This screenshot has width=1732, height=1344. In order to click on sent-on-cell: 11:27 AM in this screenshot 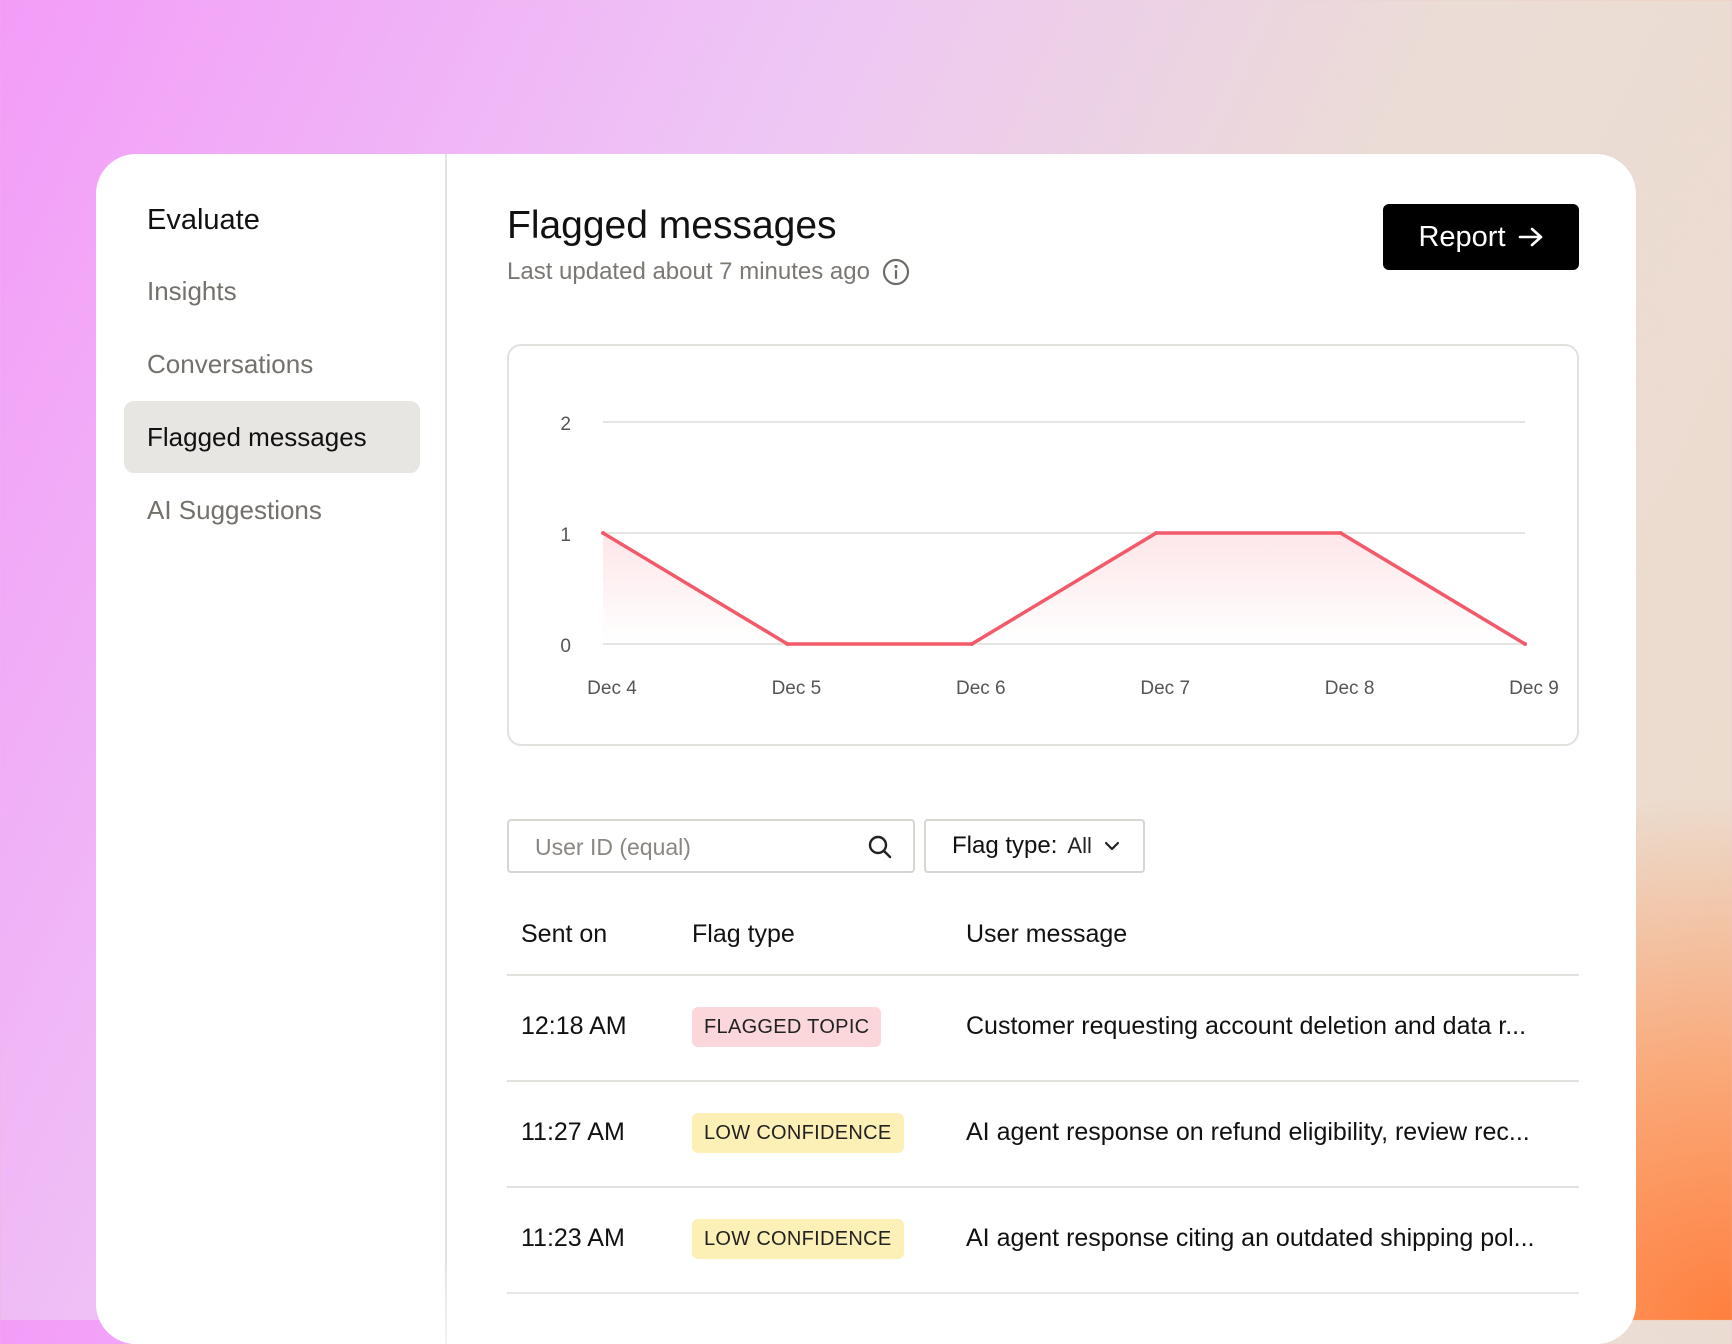, I will do `click(573, 1132)`.